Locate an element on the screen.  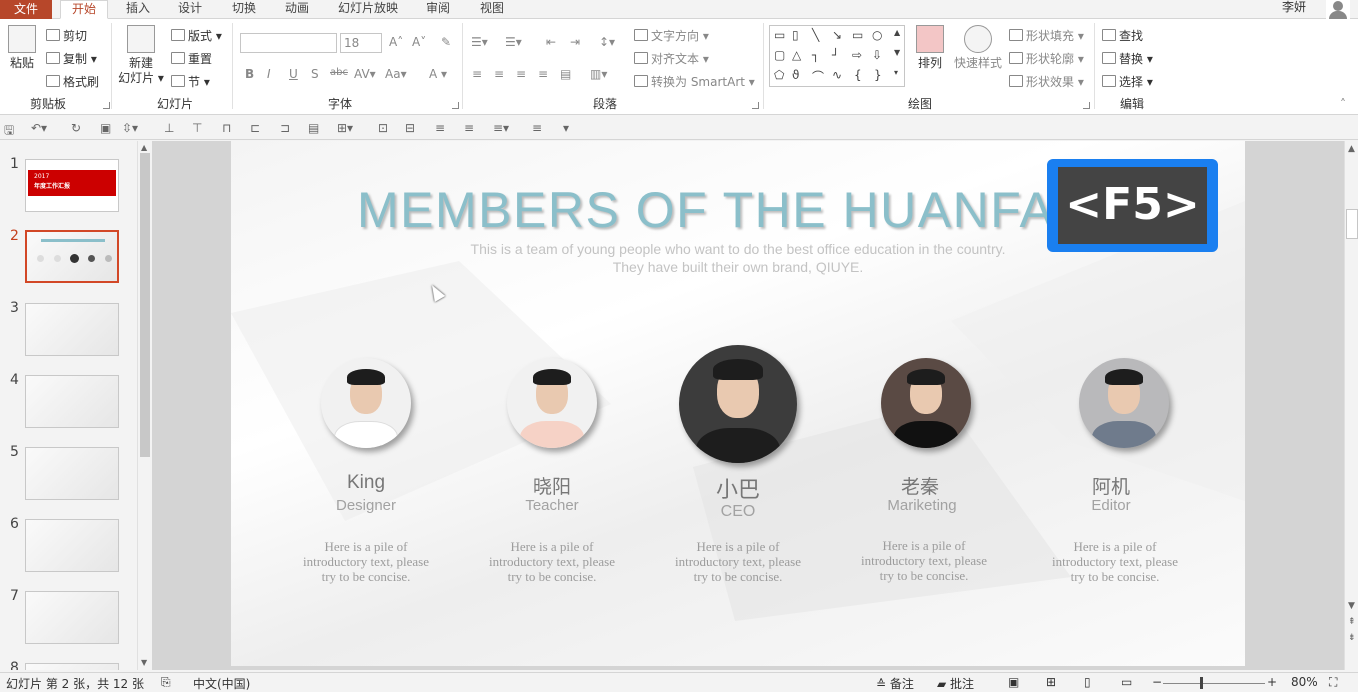
customize-toolbar-icon: ▾ is located at coordinates (566, 128).